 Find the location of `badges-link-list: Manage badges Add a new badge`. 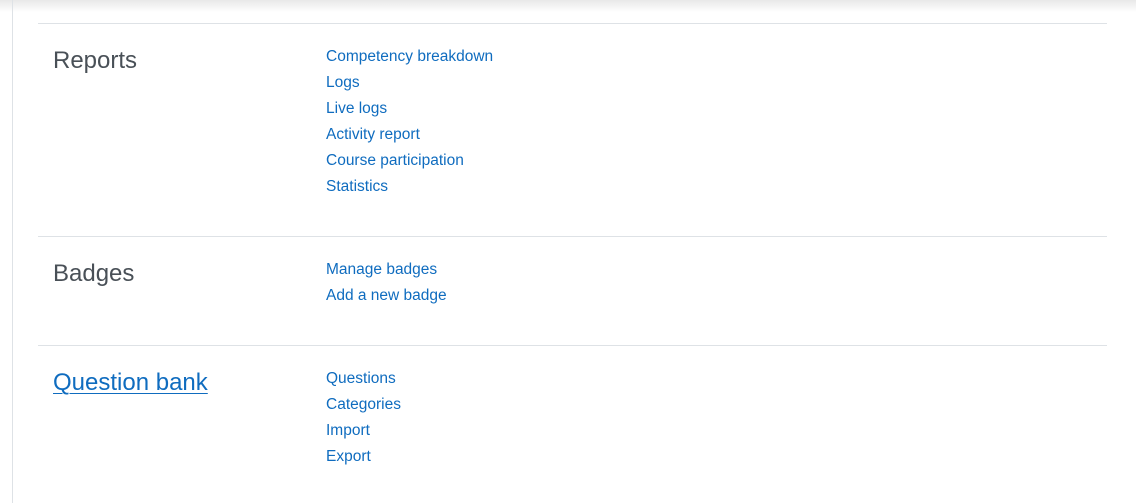

badges-link-list: Manage badges Add a new badge is located at coordinates (386, 283).